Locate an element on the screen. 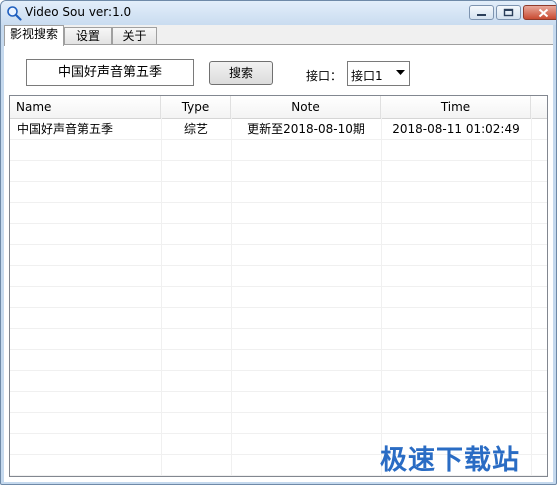 The height and width of the screenshot is (485, 557). port-selected-value: 接口1 is located at coordinates (367, 76).